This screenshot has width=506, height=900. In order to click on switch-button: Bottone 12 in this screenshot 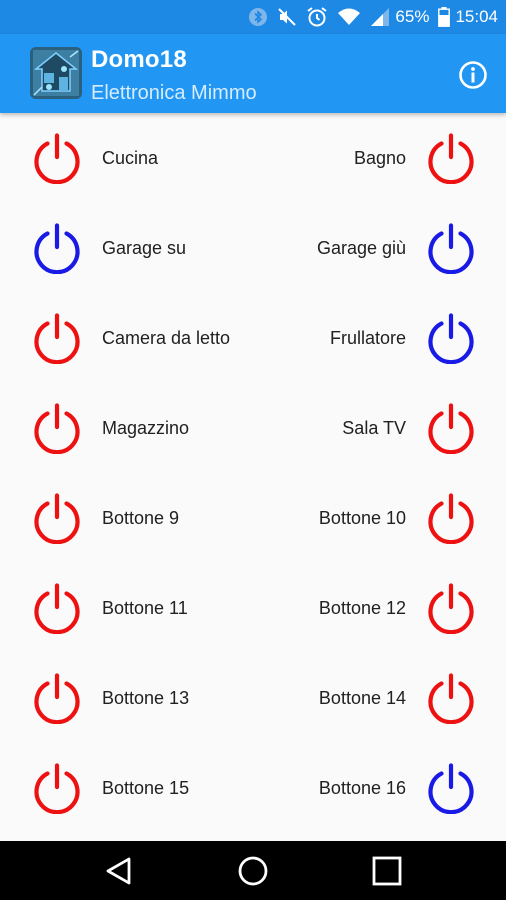, I will do `click(379, 608)`.